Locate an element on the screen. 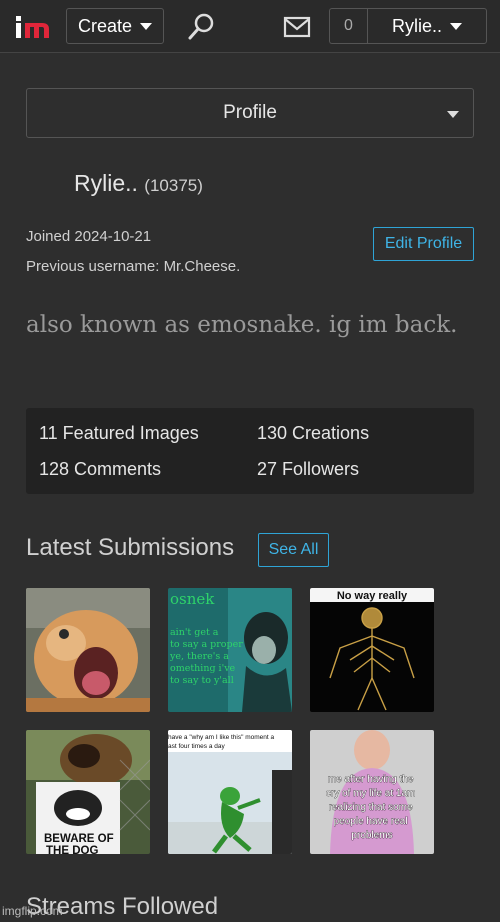 The image size is (500, 922). nervous-system-thumb: No way really is located at coordinates (372, 650).